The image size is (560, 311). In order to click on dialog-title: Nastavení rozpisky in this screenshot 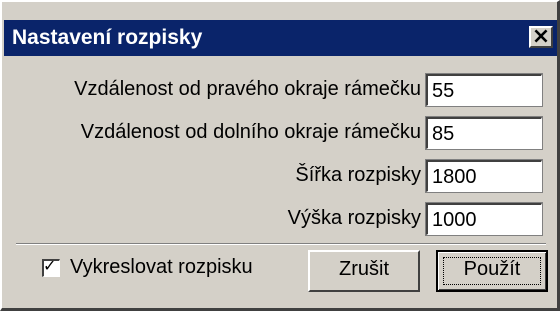, I will do `click(107, 37)`.